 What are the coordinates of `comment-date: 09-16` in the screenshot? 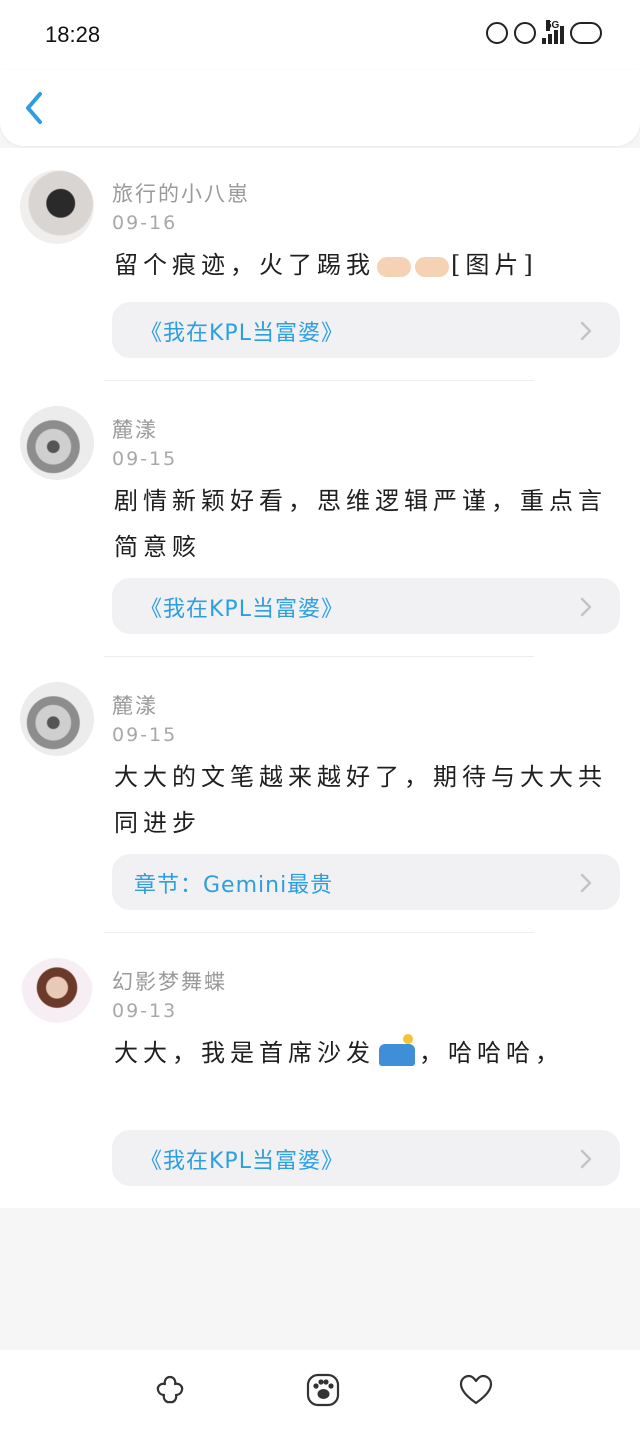 It's located at (145, 223).